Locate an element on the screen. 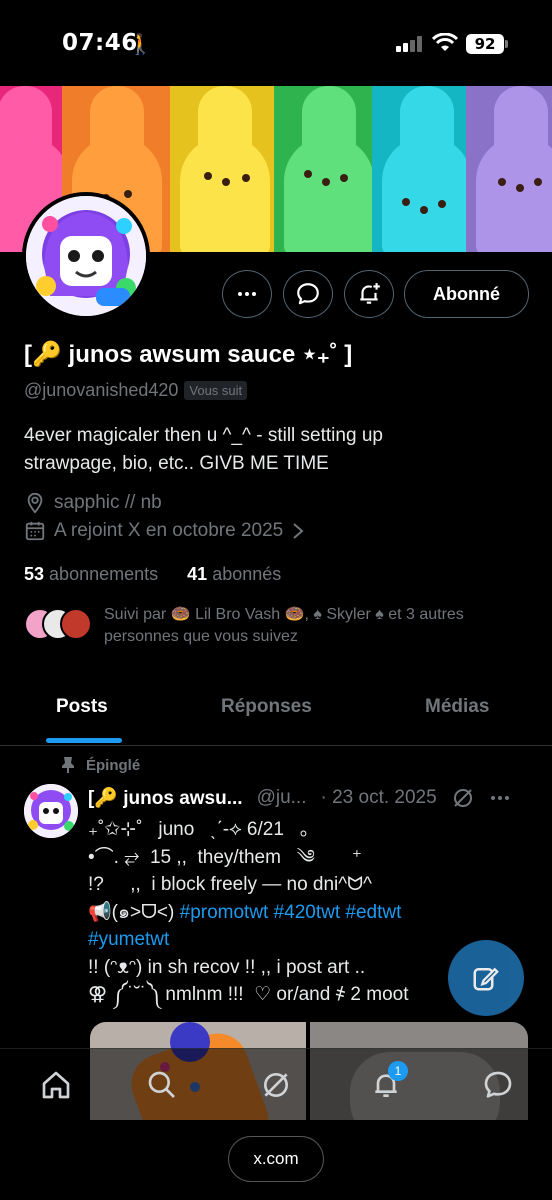 This screenshot has width=552, height=1200. follows-you-badge: Vous suit is located at coordinates (216, 390).